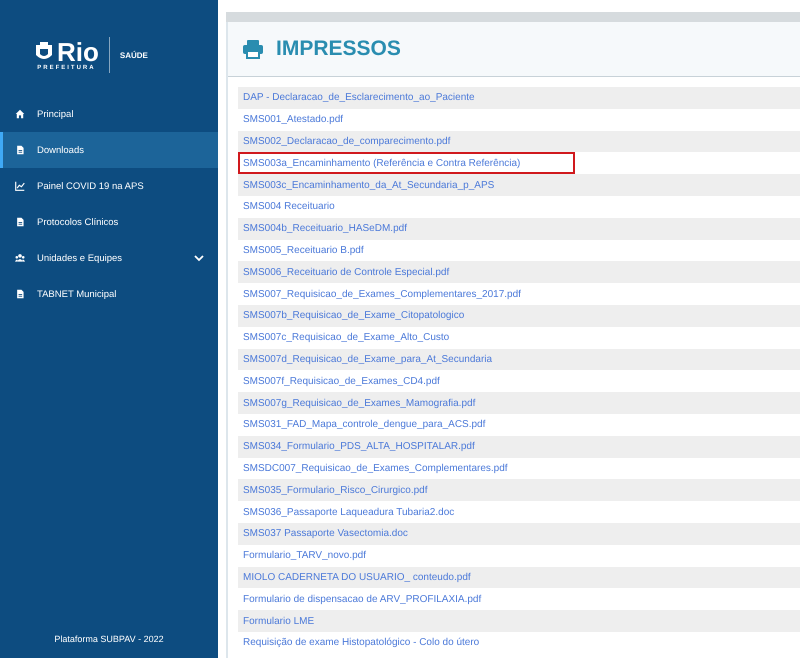 This screenshot has height=658, width=800. I want to click on file-link: SMS005_Receituario B.pdf, so click(303, 250).